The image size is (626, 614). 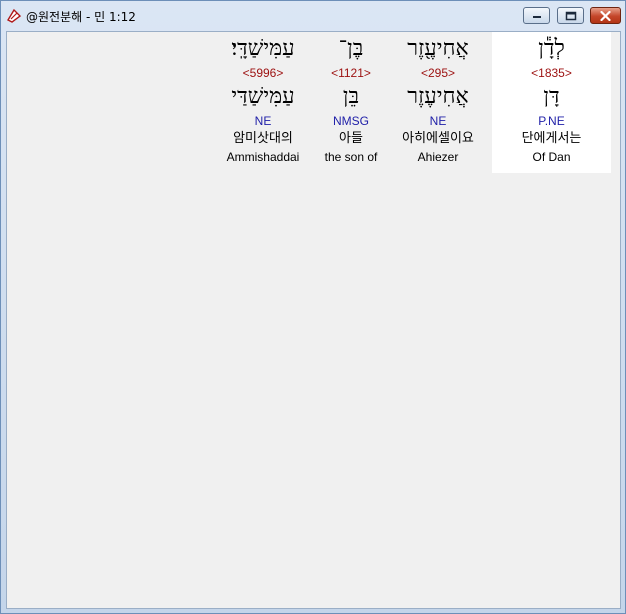 I want to click on english-gloss: Of Dan, so click(x=551, y=157).